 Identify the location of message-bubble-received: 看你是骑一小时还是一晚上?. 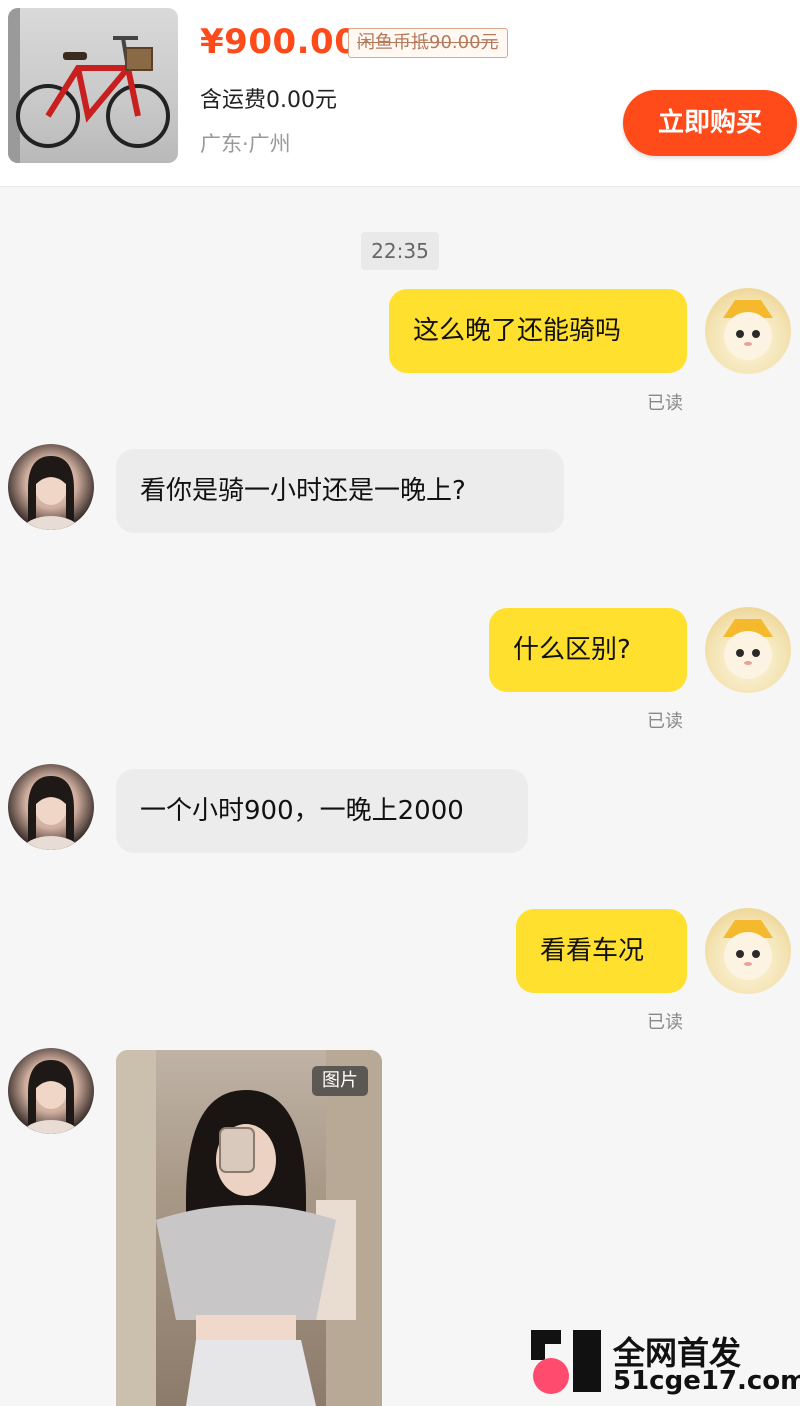
(340, 491).